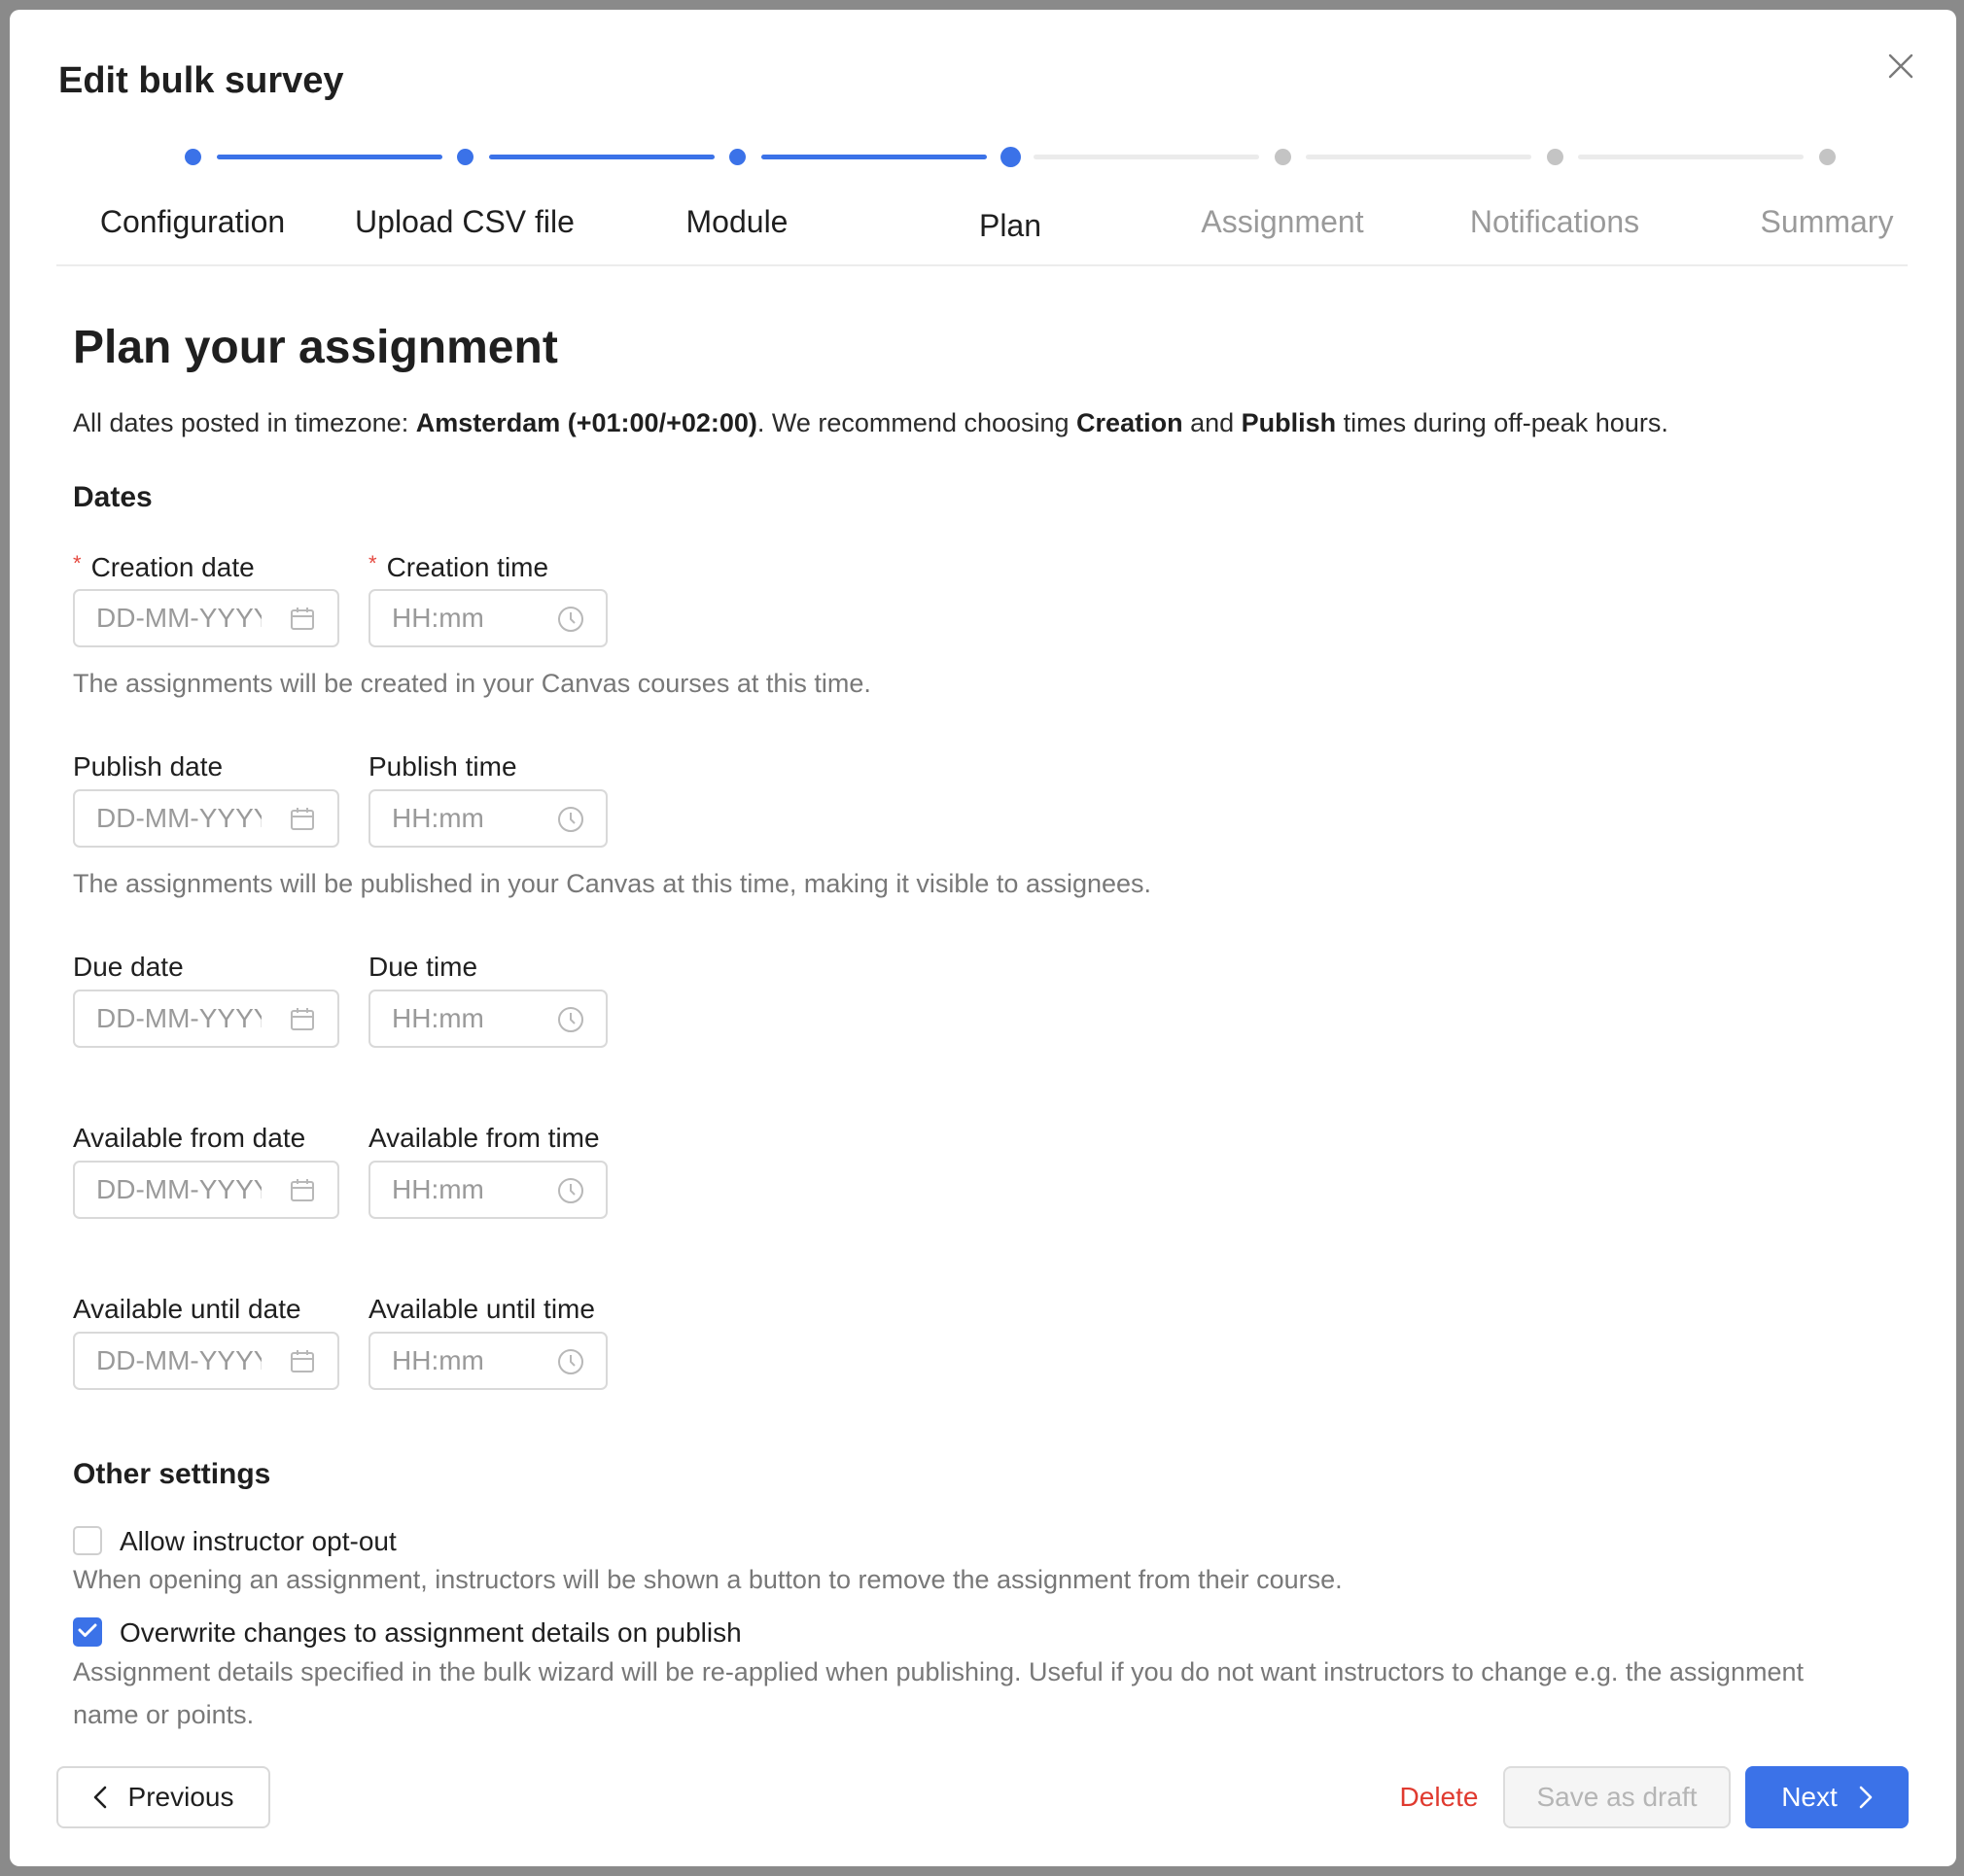  What do you see at coordinates (169, 1190) in the screenshot?
I see `available-from-date-input` at bounding box center [169, 1190].